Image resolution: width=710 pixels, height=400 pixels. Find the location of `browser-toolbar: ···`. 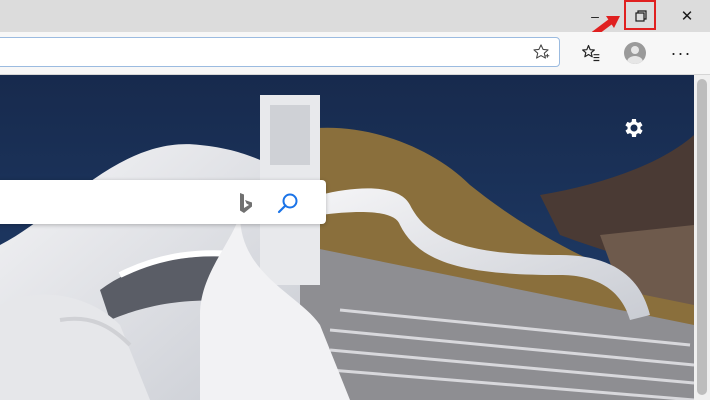

browser-toolbar: ··· is located at coordinates (355, 53).